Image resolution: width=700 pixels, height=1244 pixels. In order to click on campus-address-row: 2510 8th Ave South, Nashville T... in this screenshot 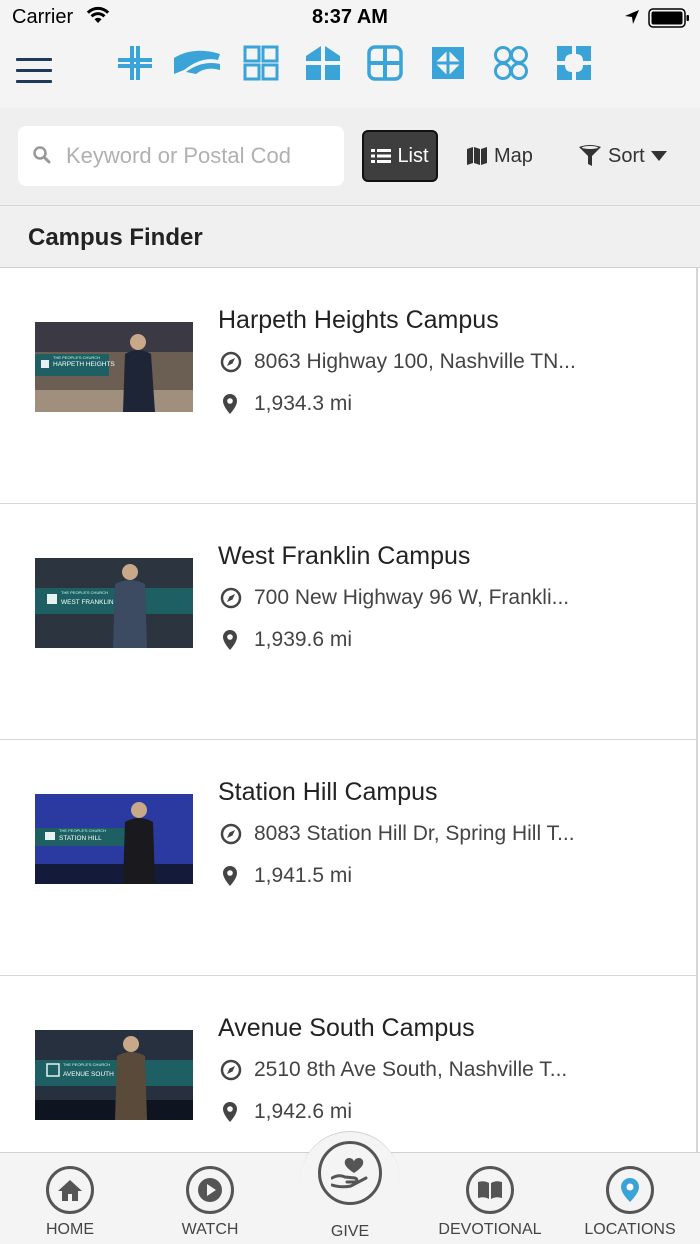, I will do `click(393, 1070)`.